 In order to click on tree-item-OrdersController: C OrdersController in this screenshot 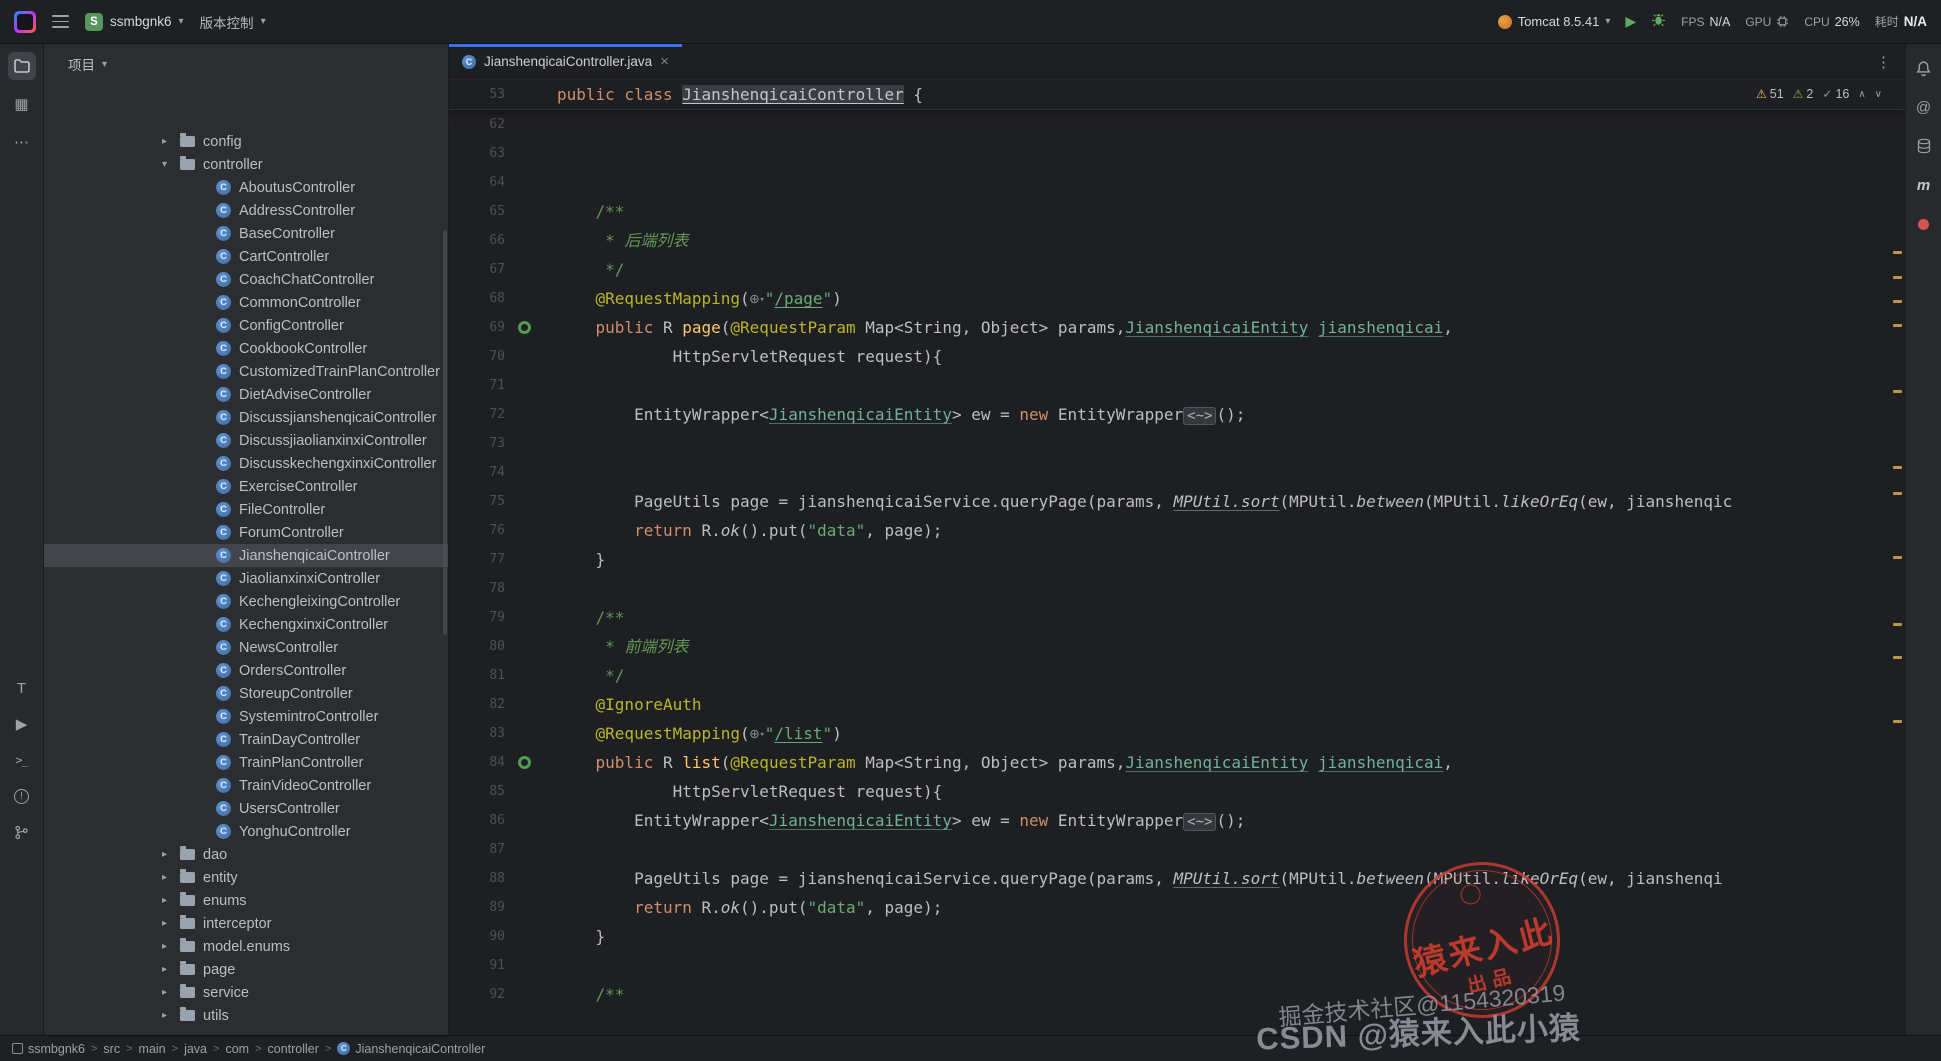, I will do `click(246, 670)`.